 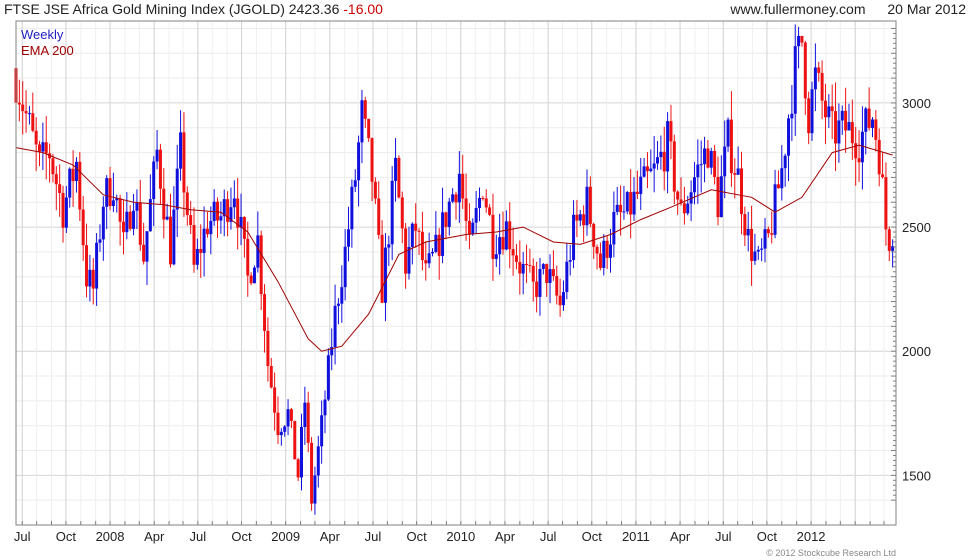 I want to click on x-tick-label: 2009, so click(x=285, y=536).